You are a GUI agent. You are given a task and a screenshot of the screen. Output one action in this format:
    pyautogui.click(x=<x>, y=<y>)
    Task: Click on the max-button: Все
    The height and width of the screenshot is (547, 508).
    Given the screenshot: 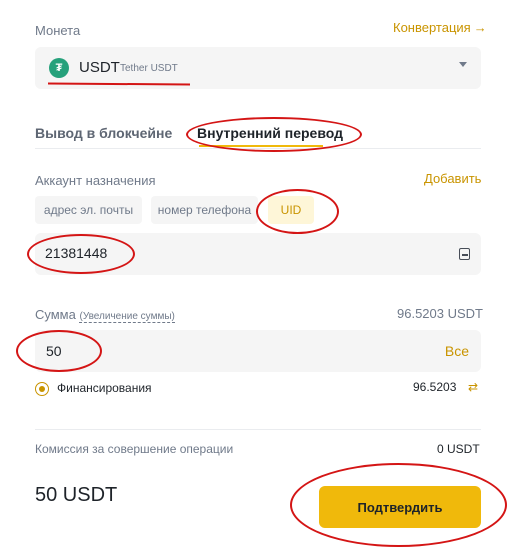 What is the action you would take?
    pyautogui.click(x=457, y=351)
    